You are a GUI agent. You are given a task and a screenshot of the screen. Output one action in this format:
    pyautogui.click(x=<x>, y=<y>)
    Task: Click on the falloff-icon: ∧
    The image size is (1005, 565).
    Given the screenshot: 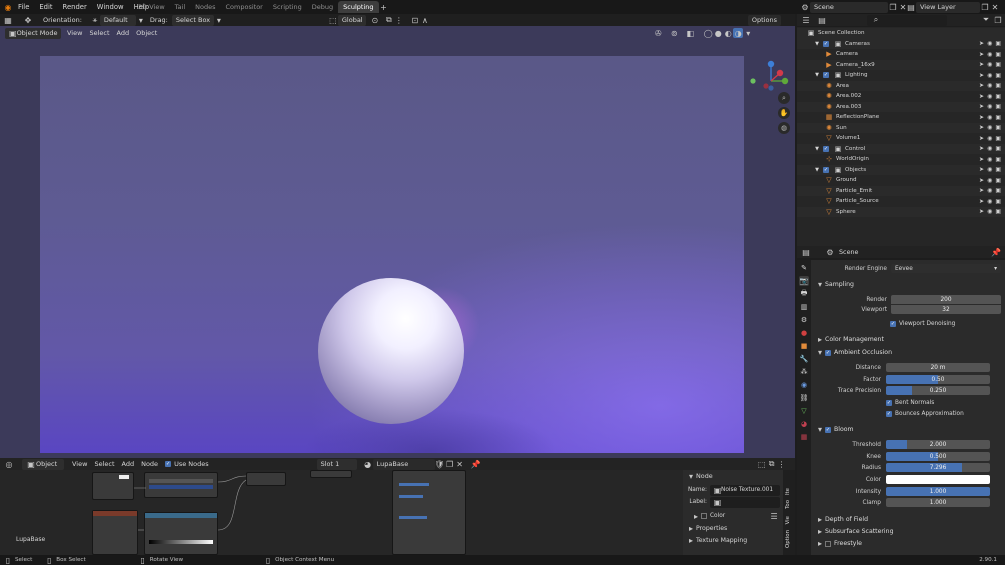 What is the action you would take?
    pyautogui.click(x=425, y=20)
    